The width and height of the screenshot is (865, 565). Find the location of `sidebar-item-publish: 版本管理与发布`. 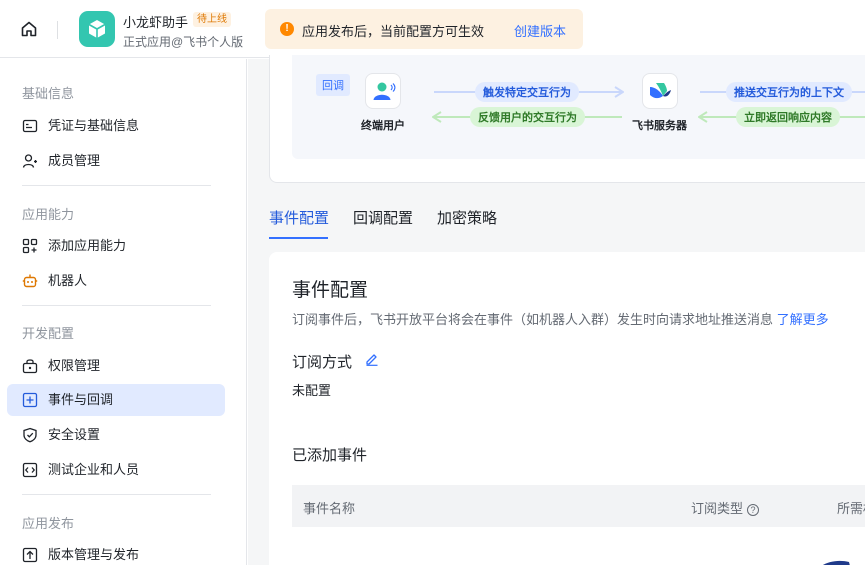

sidebar-item-publish: 版本管理与发布 is located at coordinates (116, 552).